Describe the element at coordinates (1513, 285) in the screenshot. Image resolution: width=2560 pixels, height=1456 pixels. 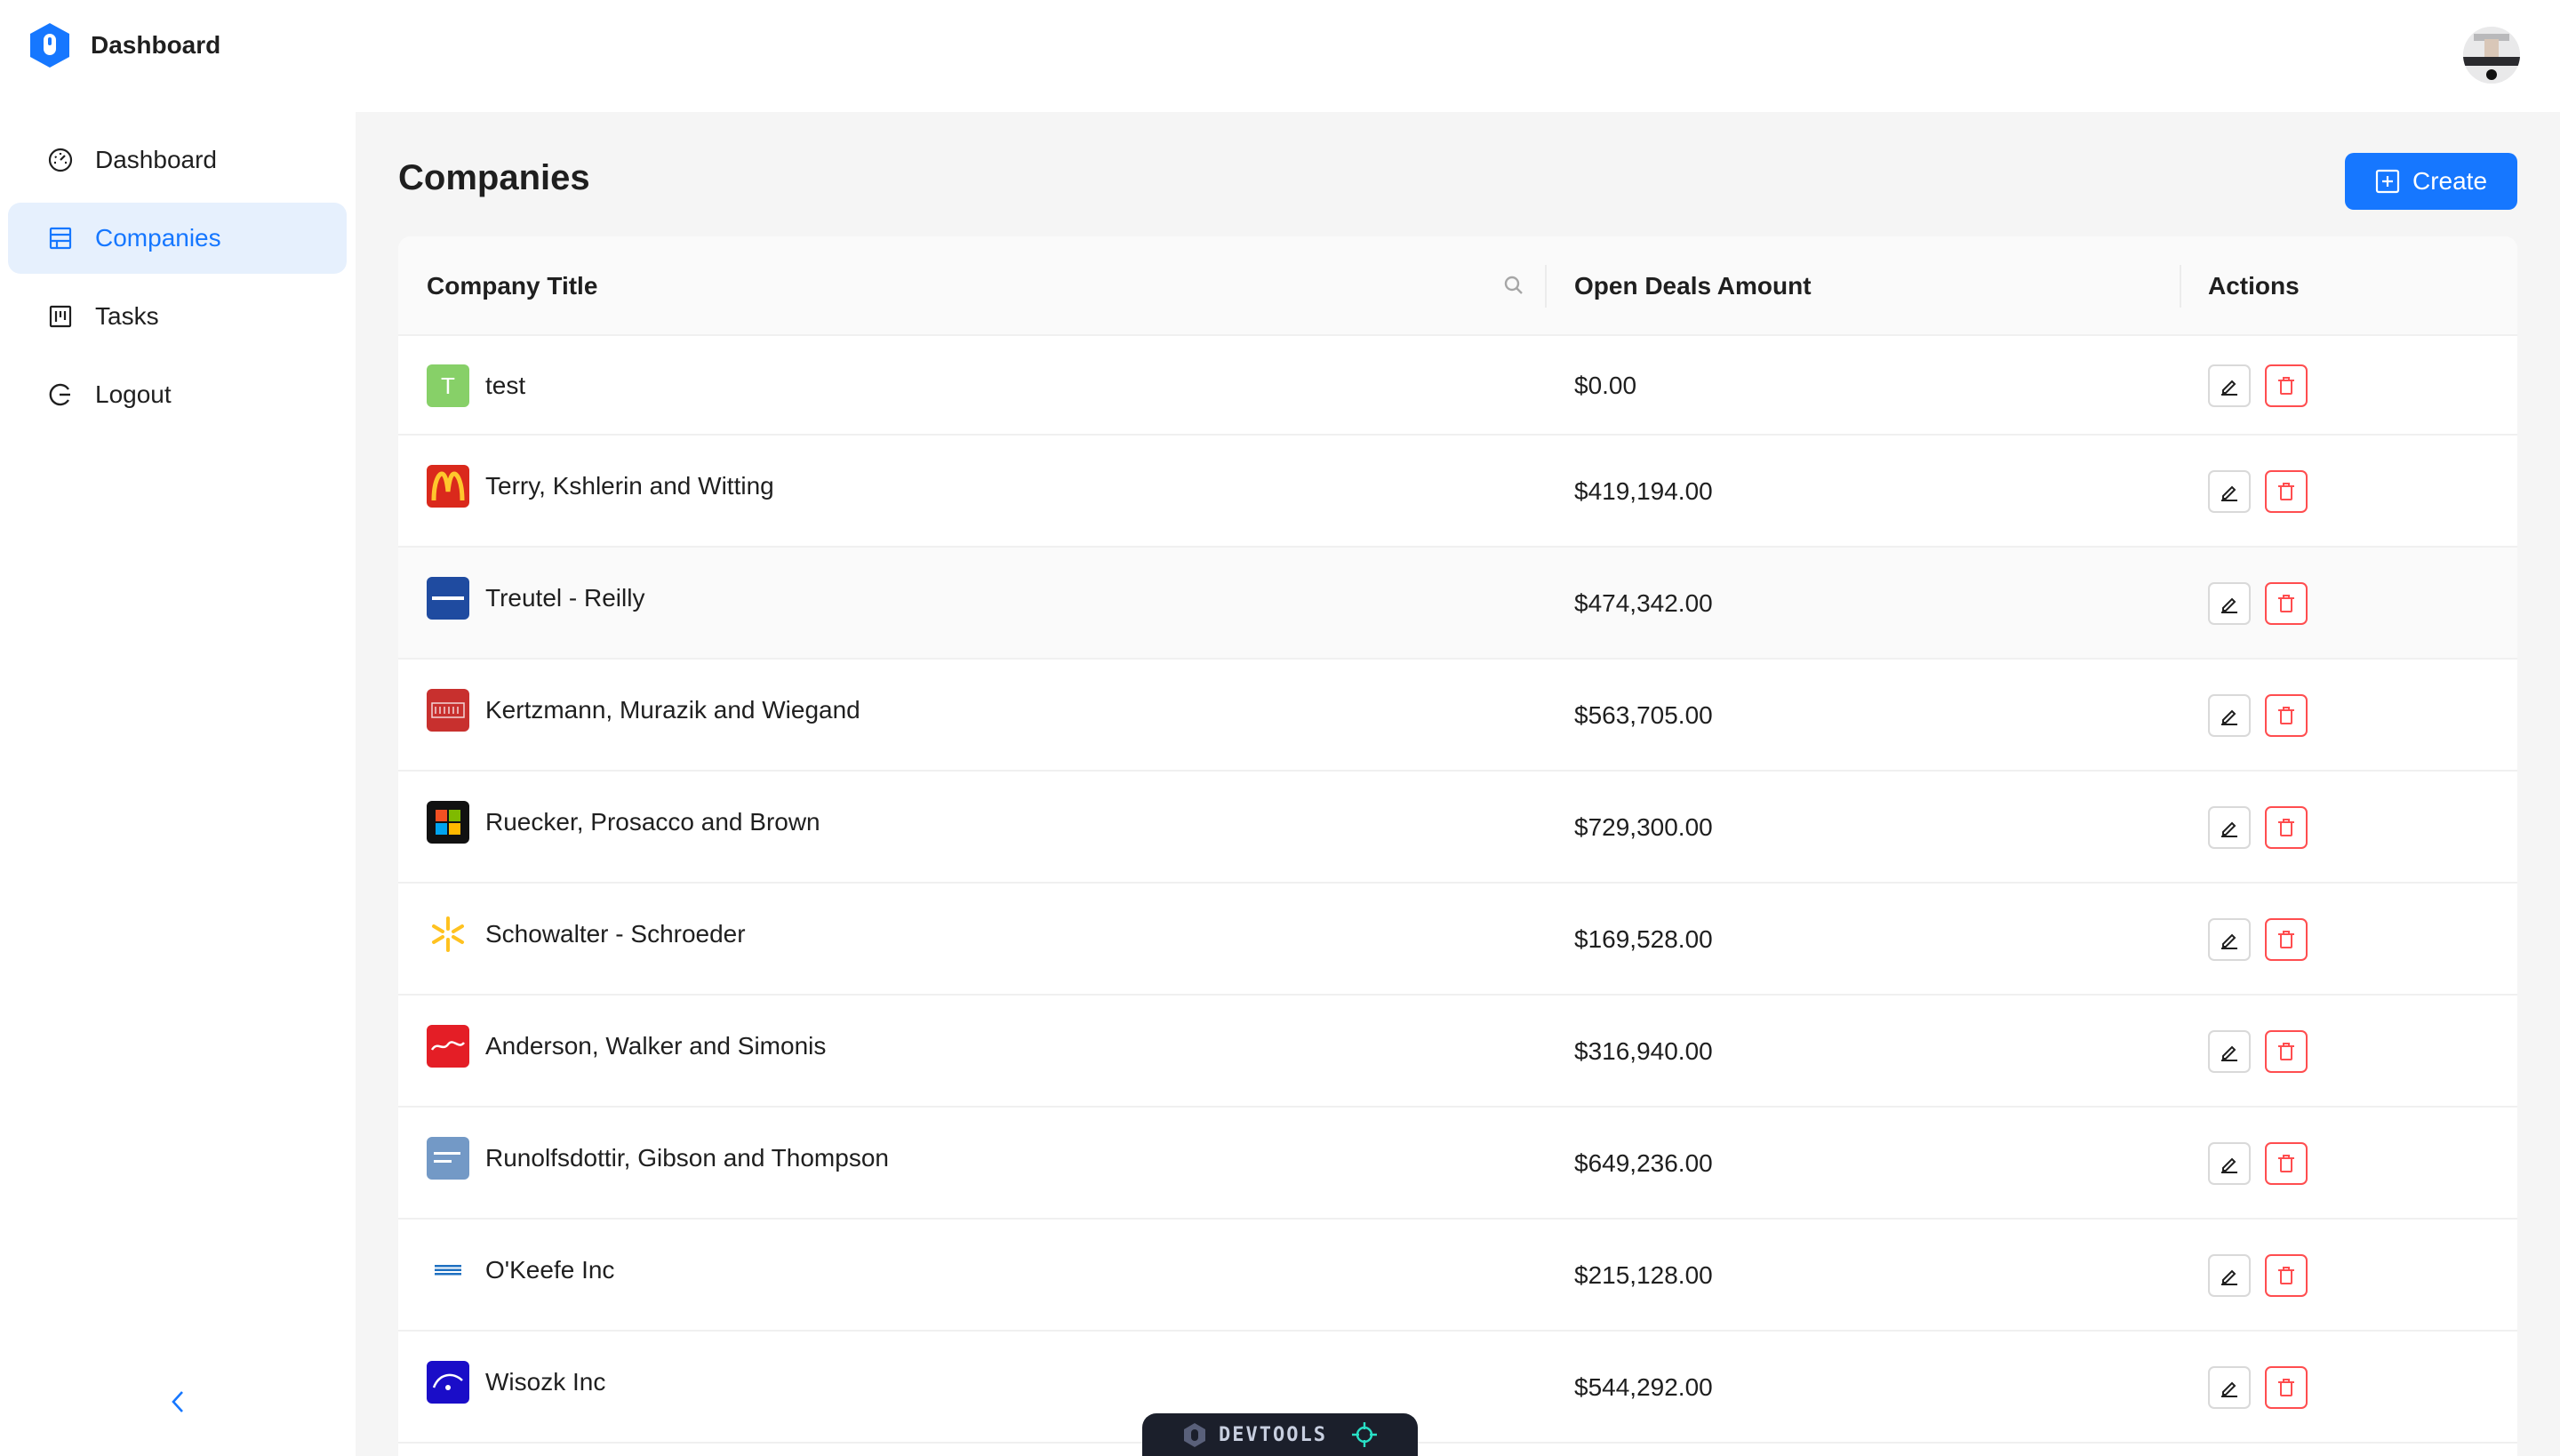
I see `search-icon` at that location.